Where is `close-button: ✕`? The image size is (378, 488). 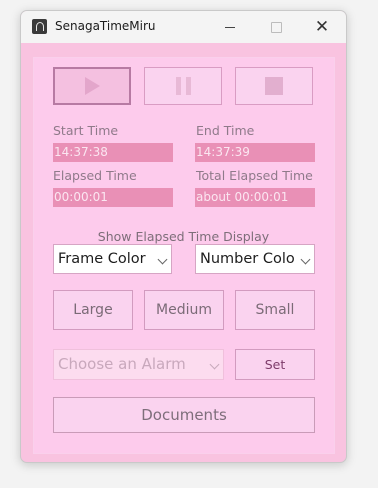 close-button: ✕ is located at coordinates (322, 27).